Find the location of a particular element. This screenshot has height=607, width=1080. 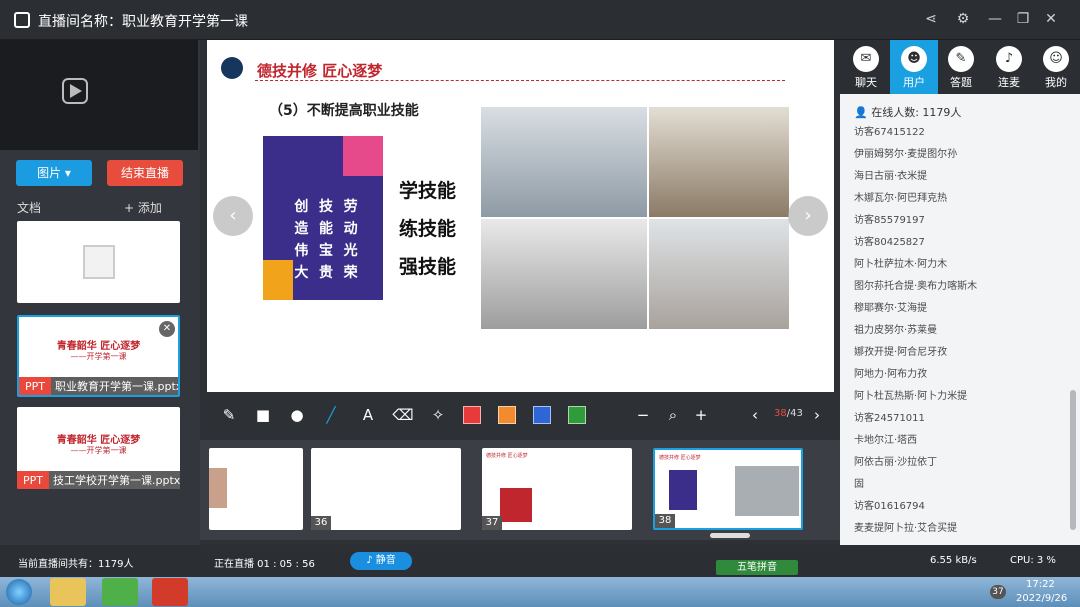

slide-thumb: 36 is located at coordinates (386, 489).